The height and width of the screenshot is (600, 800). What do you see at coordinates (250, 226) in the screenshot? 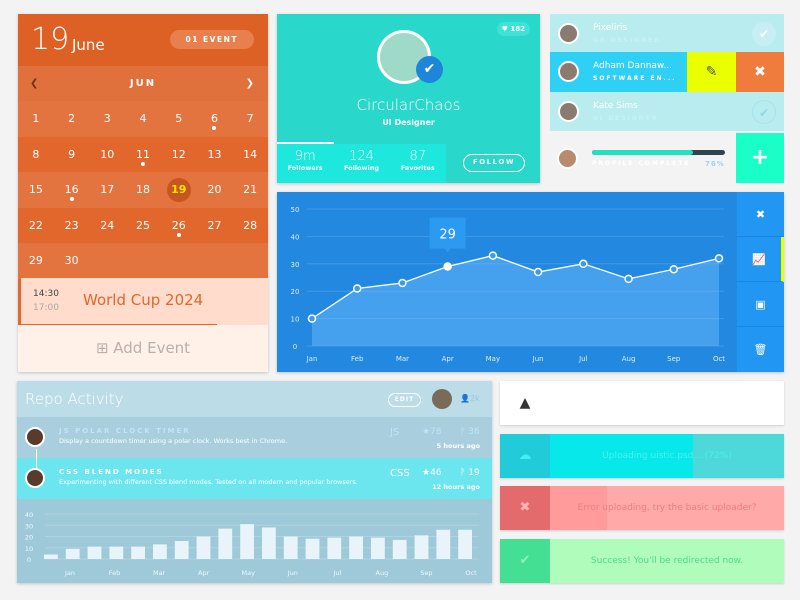
I see `calendar-day: 28` at bounding box center [250, 226].